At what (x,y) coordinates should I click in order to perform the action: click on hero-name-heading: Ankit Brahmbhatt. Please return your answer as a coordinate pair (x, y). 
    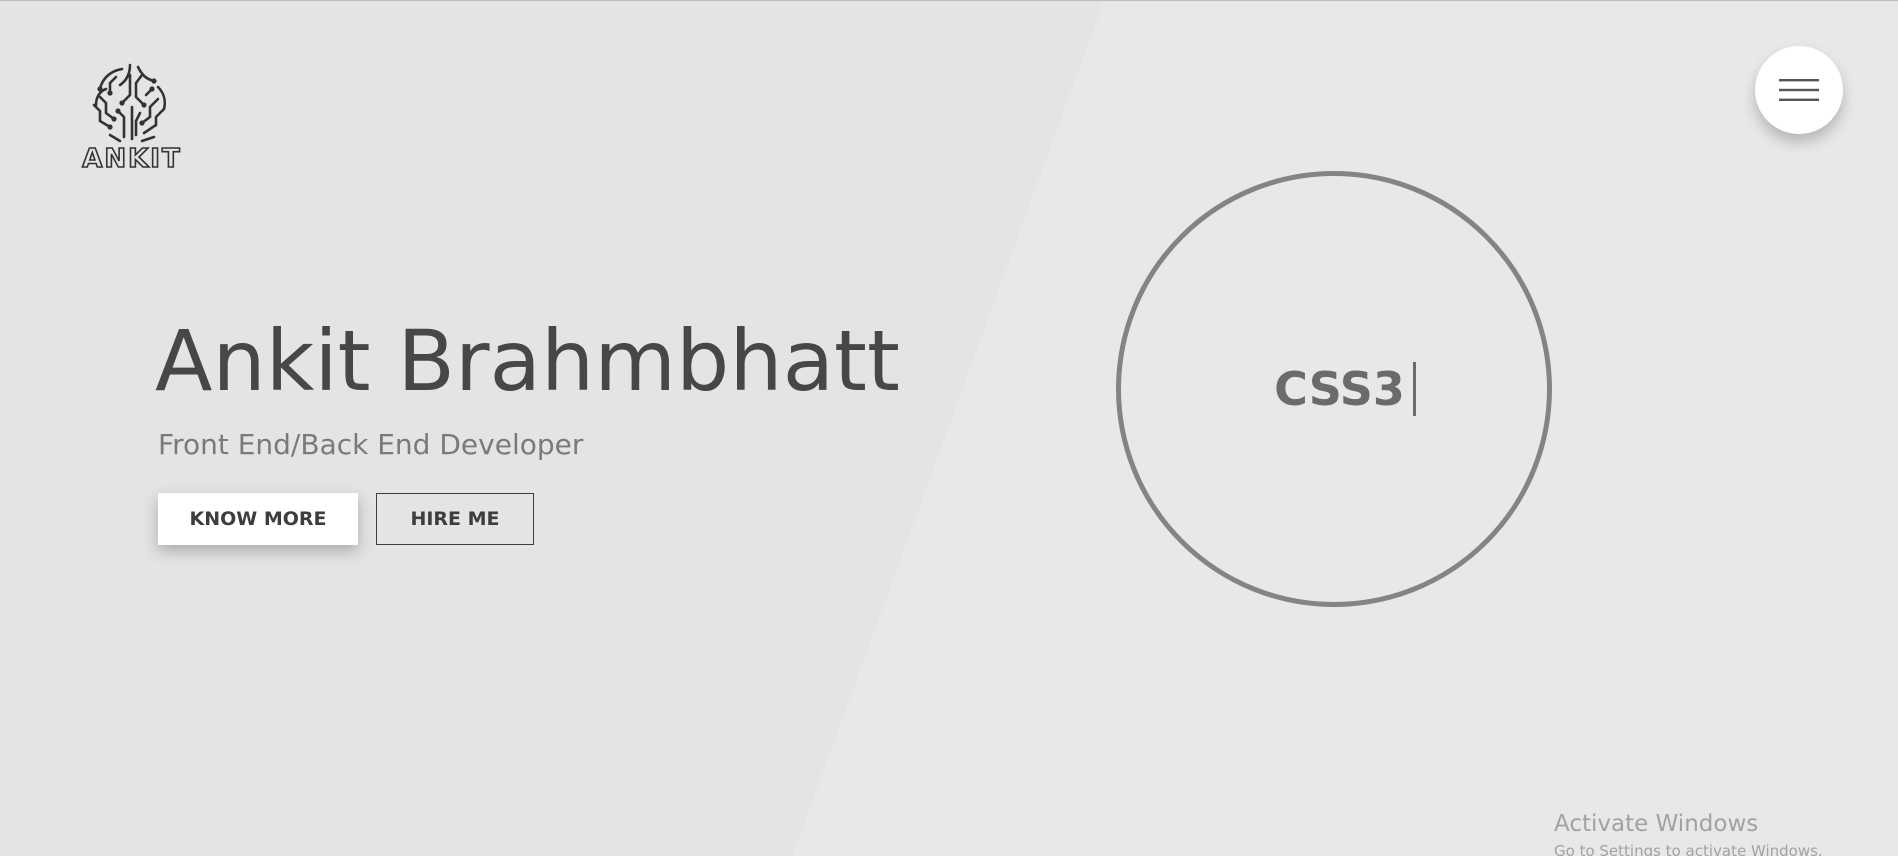
    Looking at the image, I should click on (527, 361).